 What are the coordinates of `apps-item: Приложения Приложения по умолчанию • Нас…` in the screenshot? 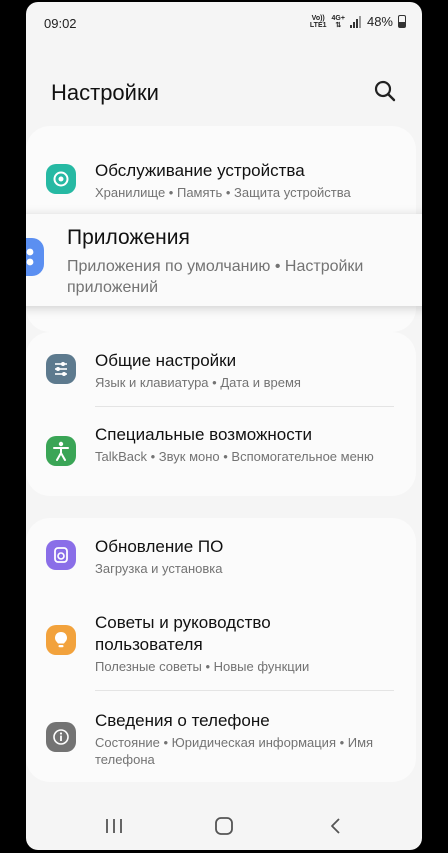 It's located at (224, 260).